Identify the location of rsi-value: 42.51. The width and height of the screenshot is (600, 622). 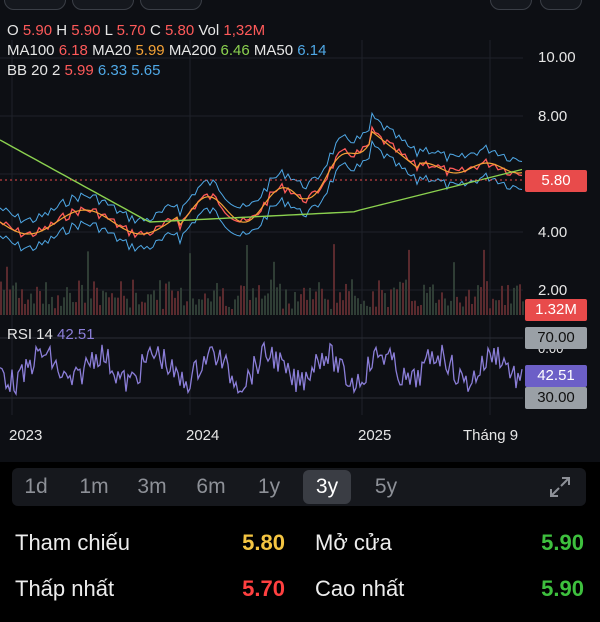
(76, 334).